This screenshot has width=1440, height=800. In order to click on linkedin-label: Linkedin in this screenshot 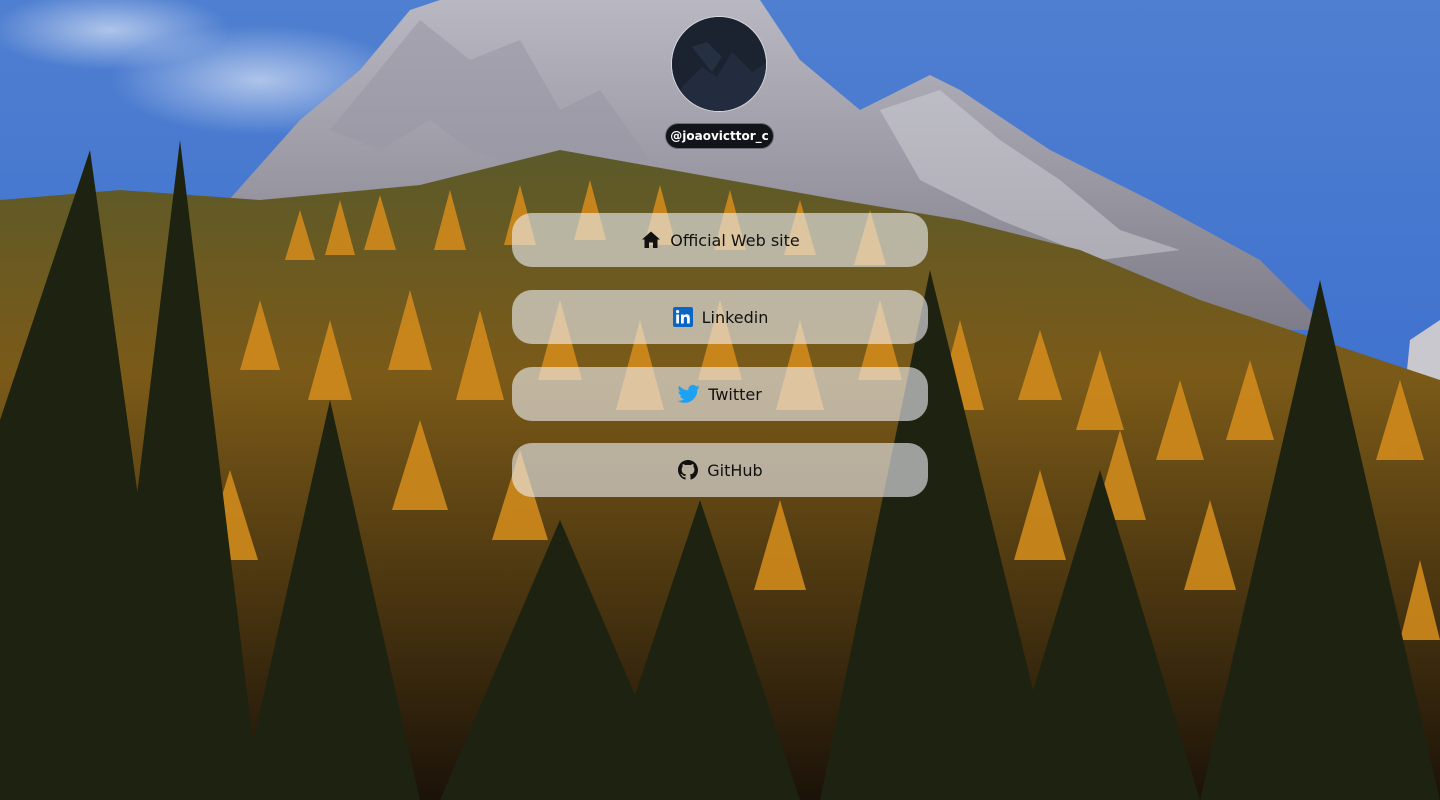, I will do `click(735, 317)`.